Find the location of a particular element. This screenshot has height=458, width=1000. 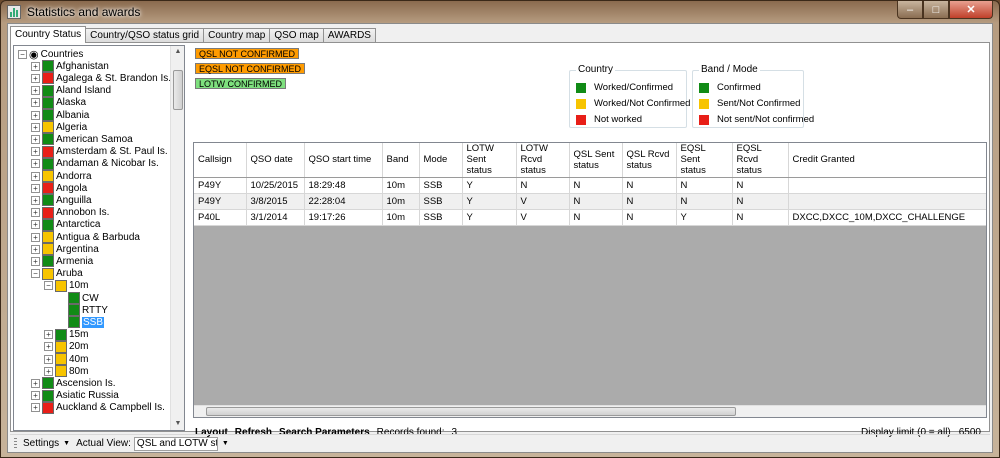

table-cell: P40L is located at coordinates (220, 217).